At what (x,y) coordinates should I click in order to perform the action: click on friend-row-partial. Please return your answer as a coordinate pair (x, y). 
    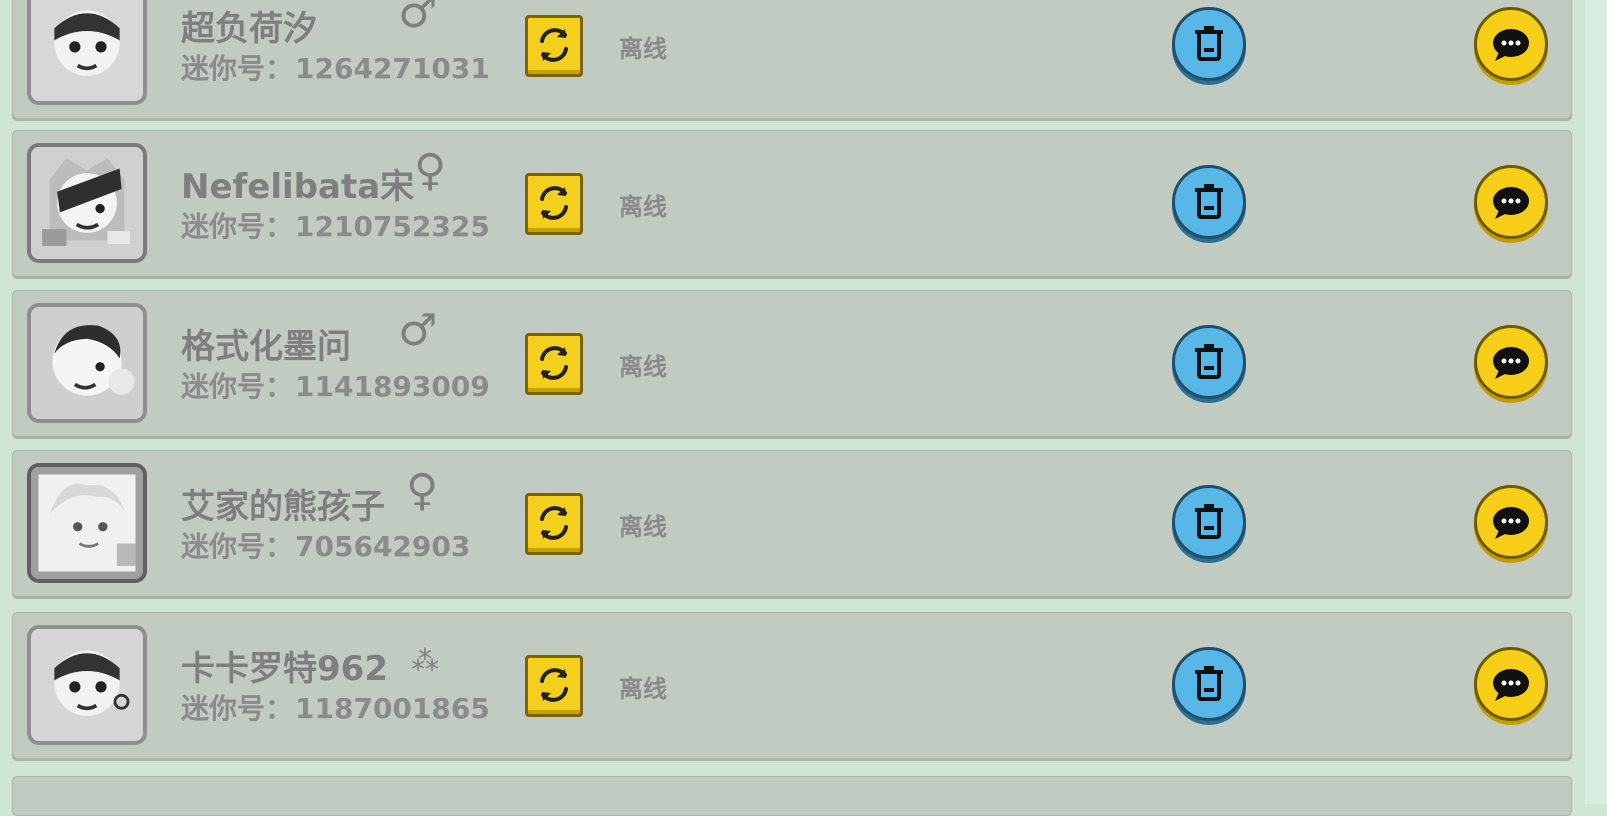
    Looking at the image, I should click on (792, 796).